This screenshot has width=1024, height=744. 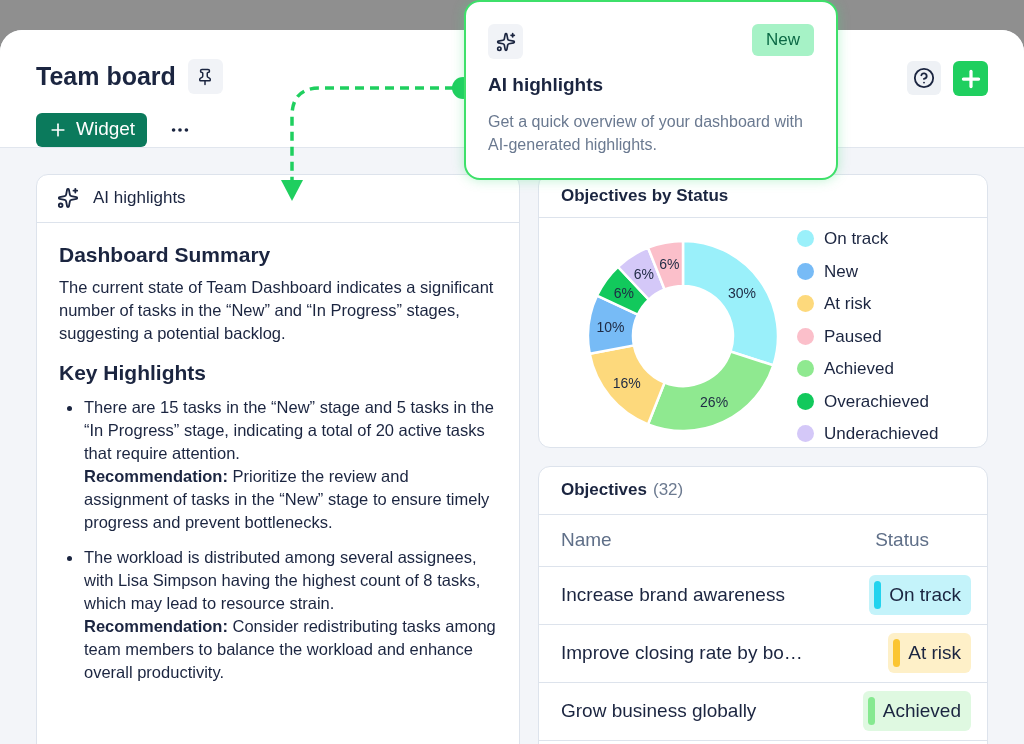 I want to click on highlight-text: The workload is distributed among several assignees, with Lisa Simpson having the highest count of 8 tasks, which may lead to resource strain., so click(x=283, y=580).